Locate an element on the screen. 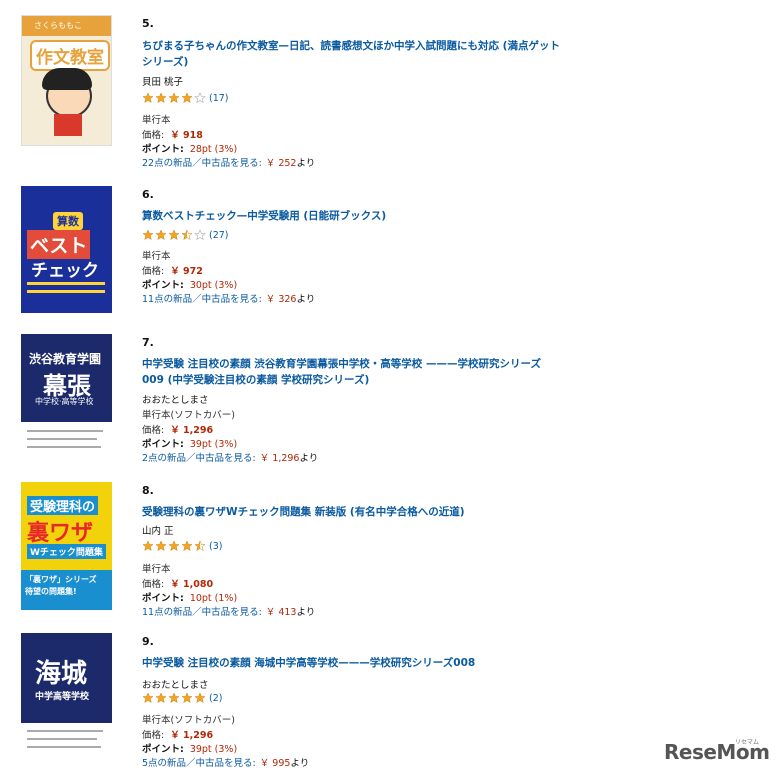 This screenshot has width=781, height=779. points-value: 28pt (3%) is located at coordinates (213, 149).